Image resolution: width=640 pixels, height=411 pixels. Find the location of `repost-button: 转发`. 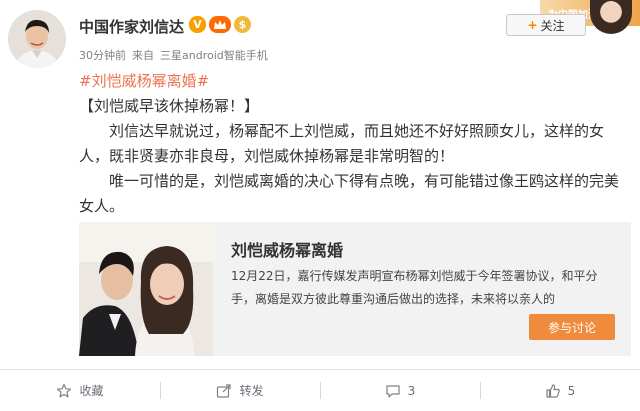

repost-button: 转发 is located at coordinates (240, 390).